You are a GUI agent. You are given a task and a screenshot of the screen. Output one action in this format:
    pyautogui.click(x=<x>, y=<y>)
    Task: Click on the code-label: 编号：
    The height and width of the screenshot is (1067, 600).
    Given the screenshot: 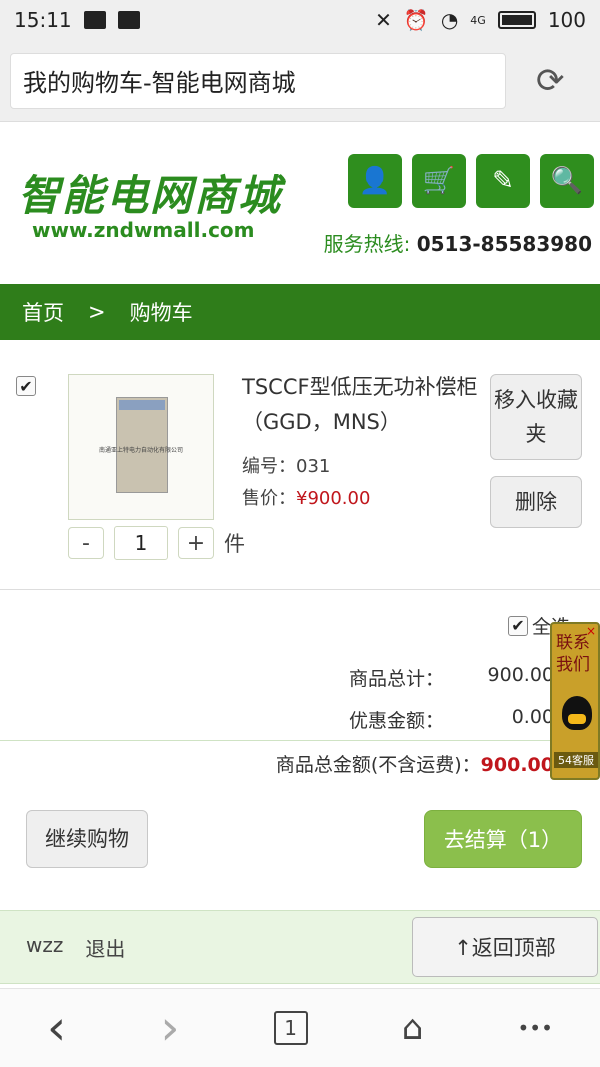 What is the action you would take?
    pyautogui.click(x=269, y=466)
    